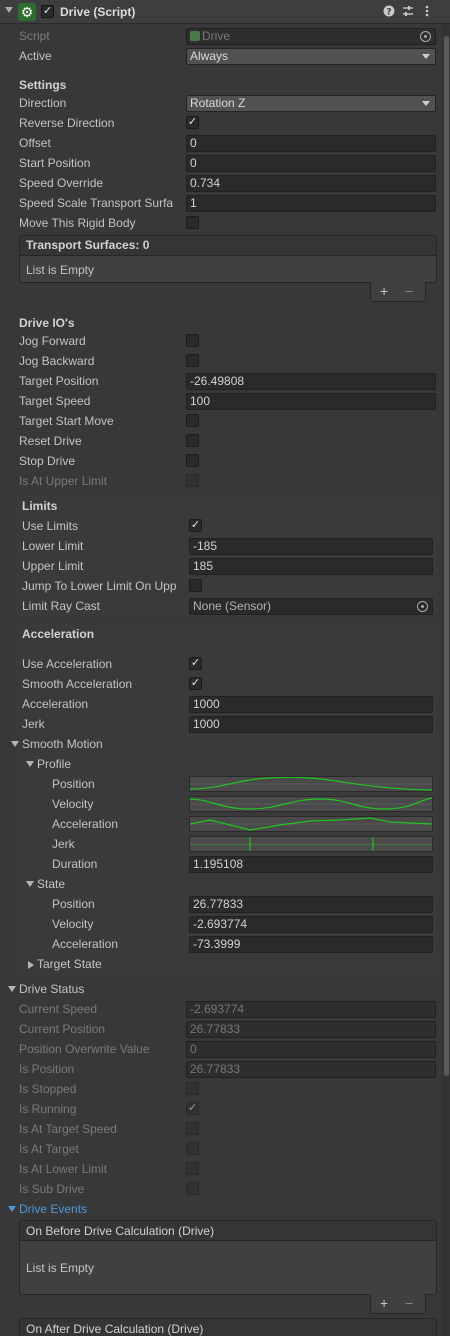  What do you see at coordinates (195, 663) in the screenshot?
I see `use-acceleration-checkbox: ✓` at bounding box center [195, 663].